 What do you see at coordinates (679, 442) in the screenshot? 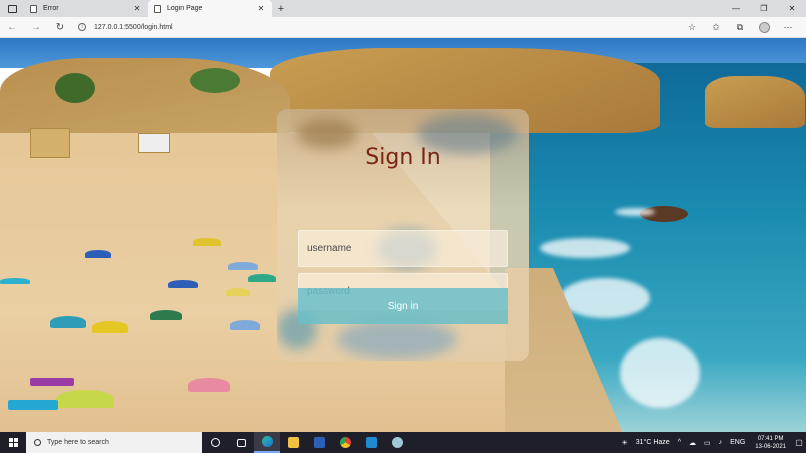
I see `chevron-up-icon: ^` at bounding box center [679, 442].